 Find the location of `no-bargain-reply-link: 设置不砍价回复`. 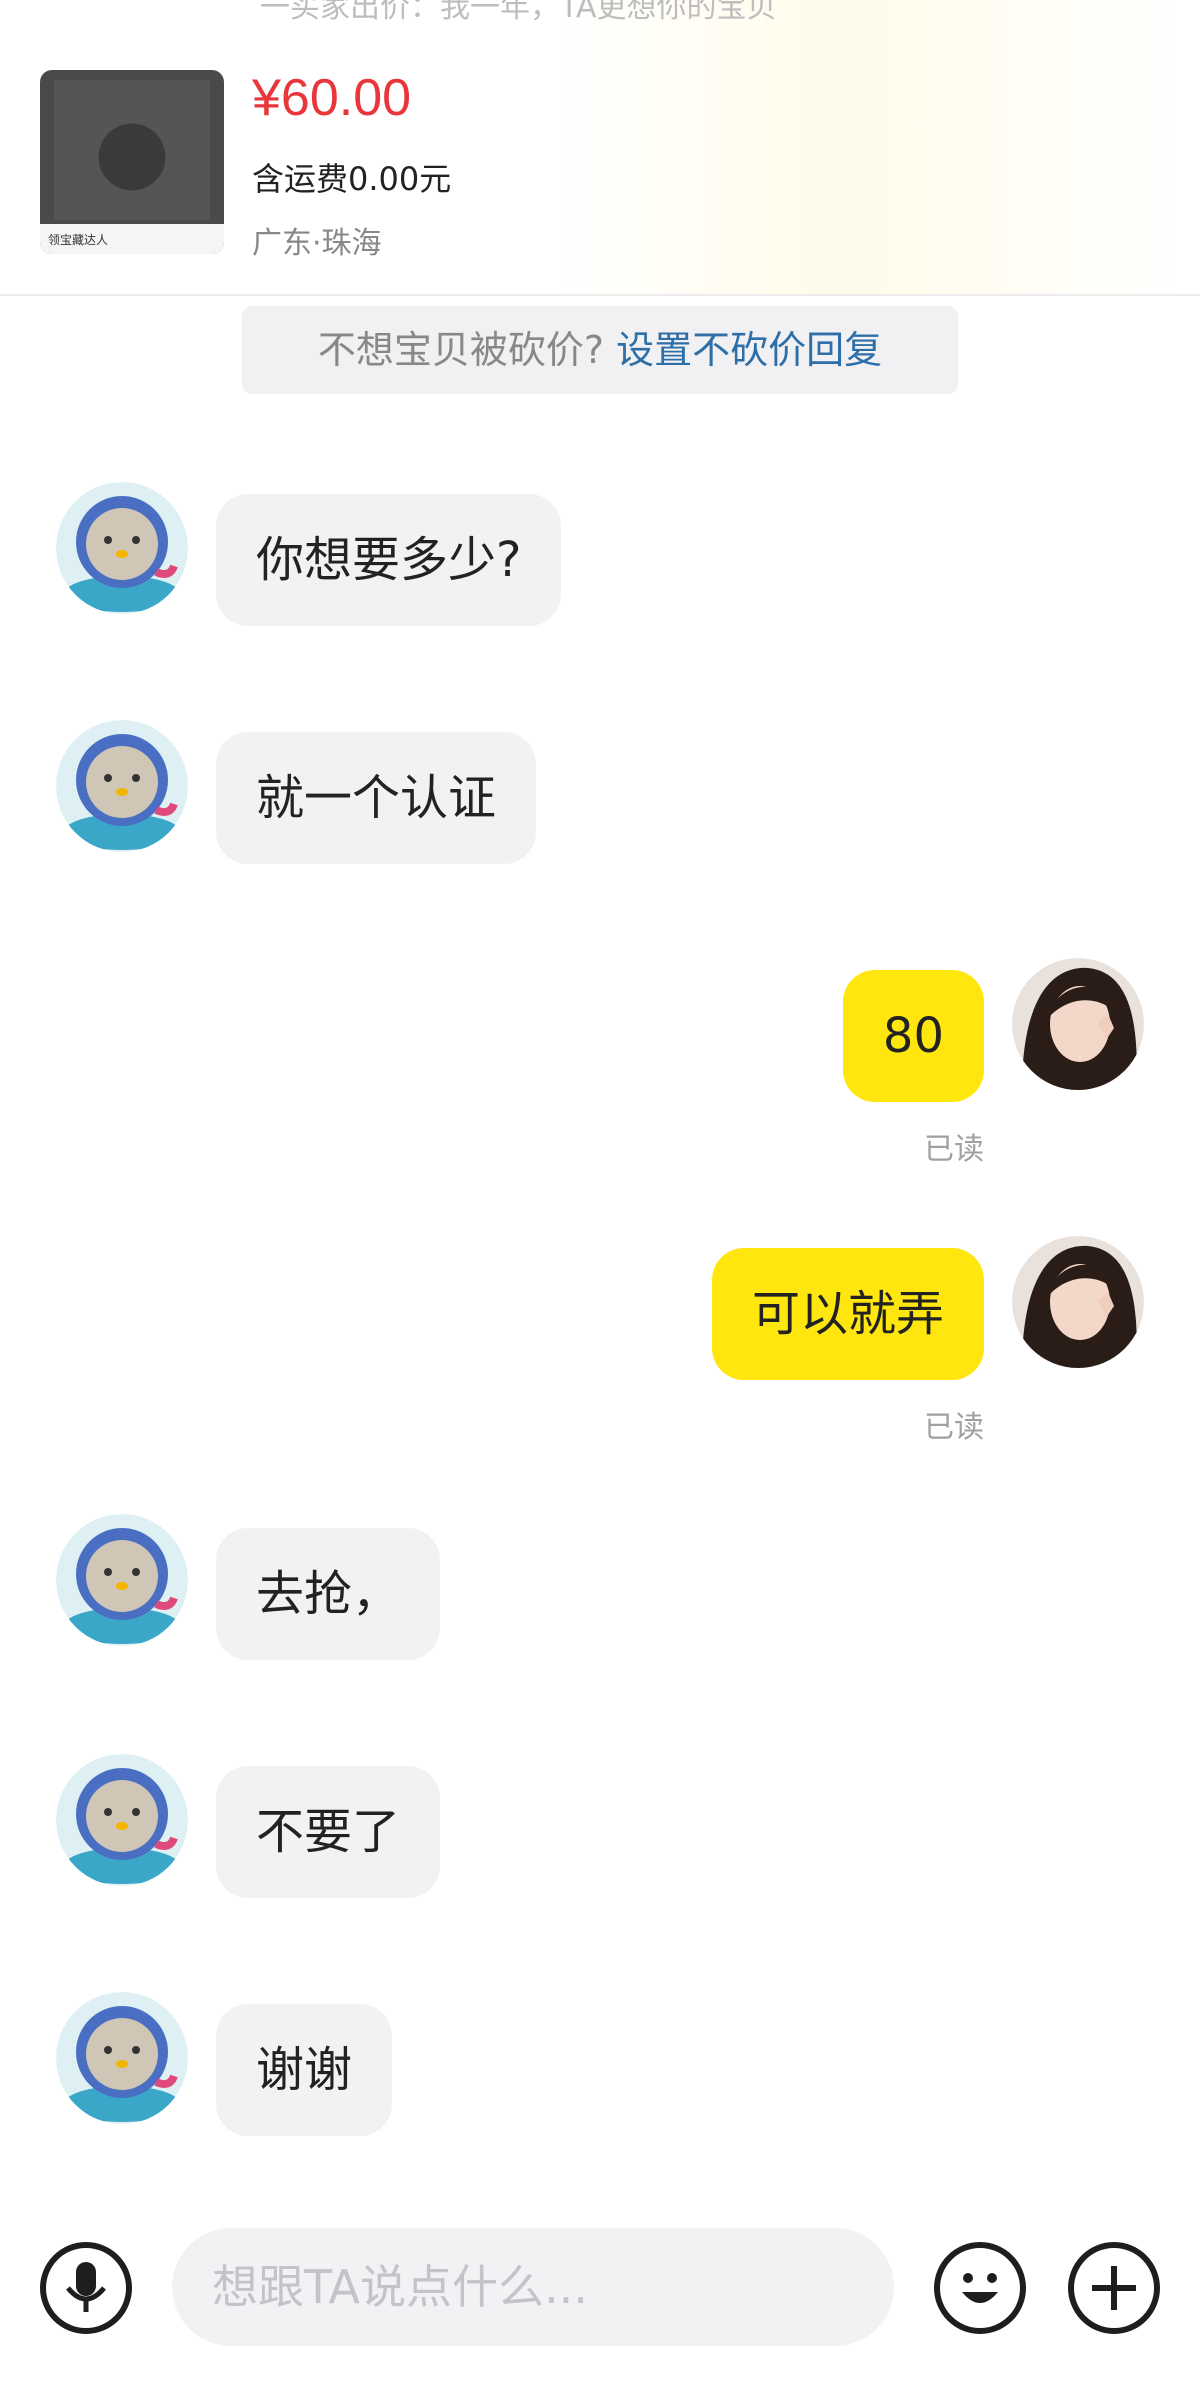

no-bargain-reply-link: 设置不砍价回复 is located at coordinates (749, 350).